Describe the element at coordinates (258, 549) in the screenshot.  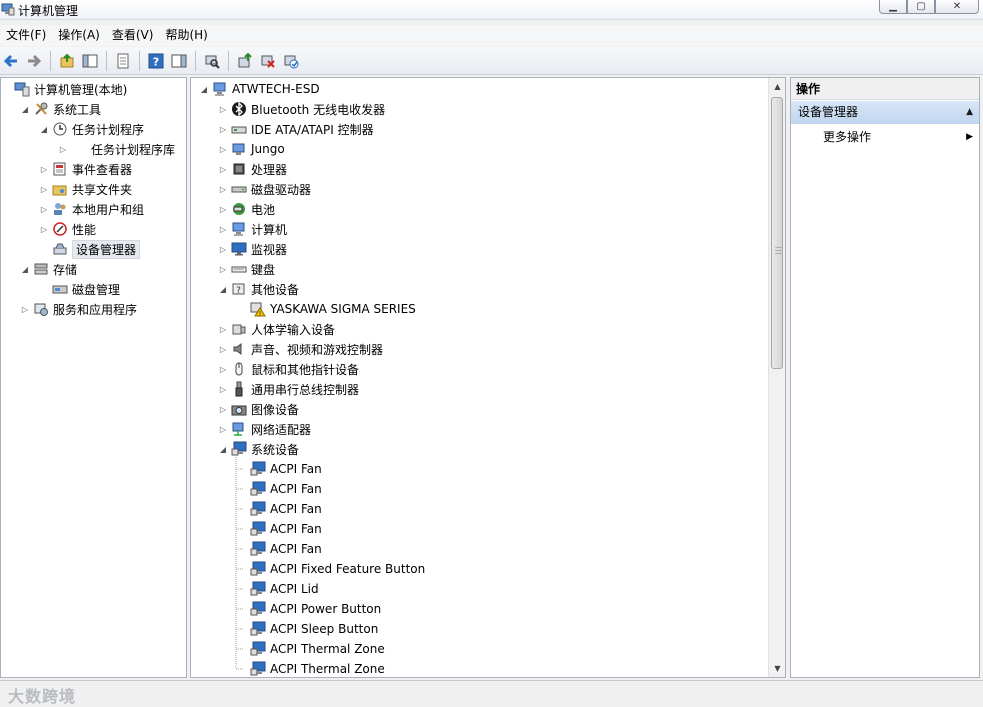
I see `system-device-icon` at that location.